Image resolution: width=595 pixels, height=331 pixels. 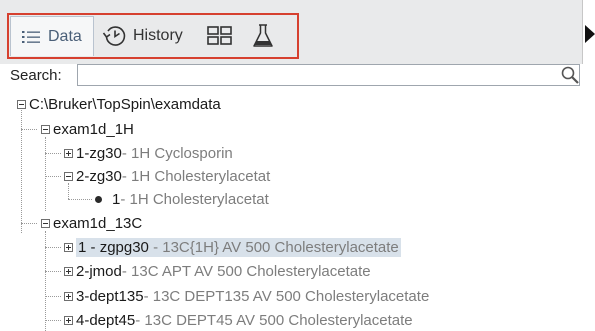 I want to click on search-row: Search:, so click(x=291, y=76).